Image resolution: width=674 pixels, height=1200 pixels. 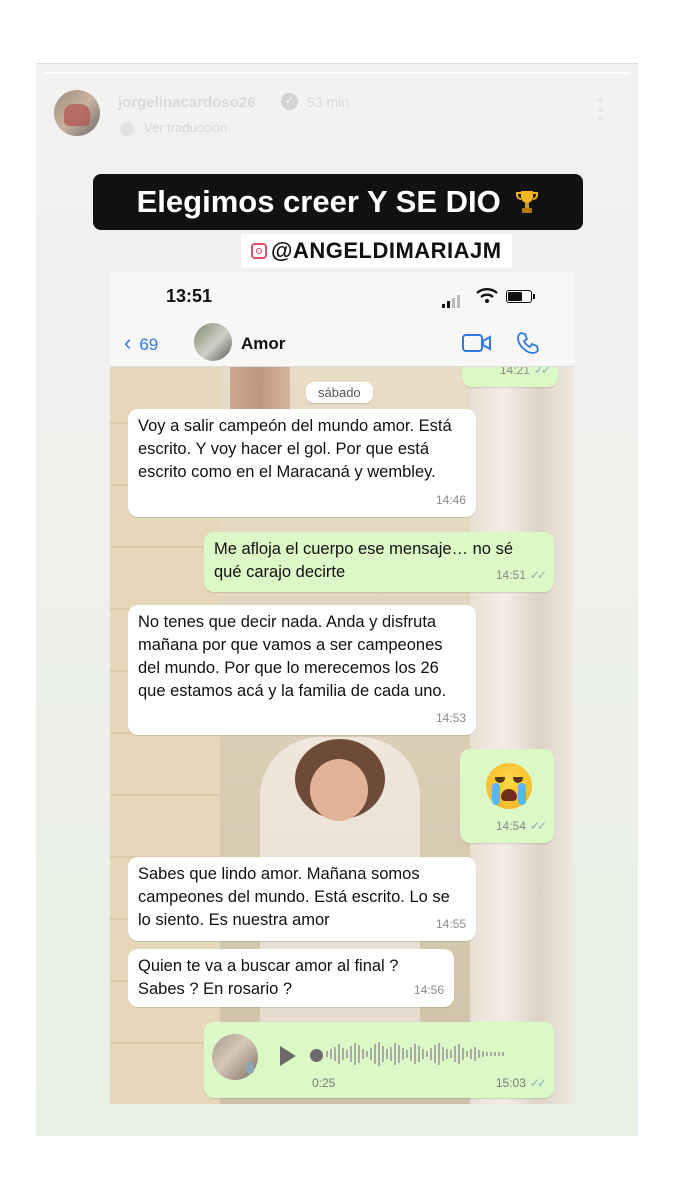 What do you see at coordinates (127, 129) in the screenshot?
I see `translate-icon` at bounding box center [127, 129].